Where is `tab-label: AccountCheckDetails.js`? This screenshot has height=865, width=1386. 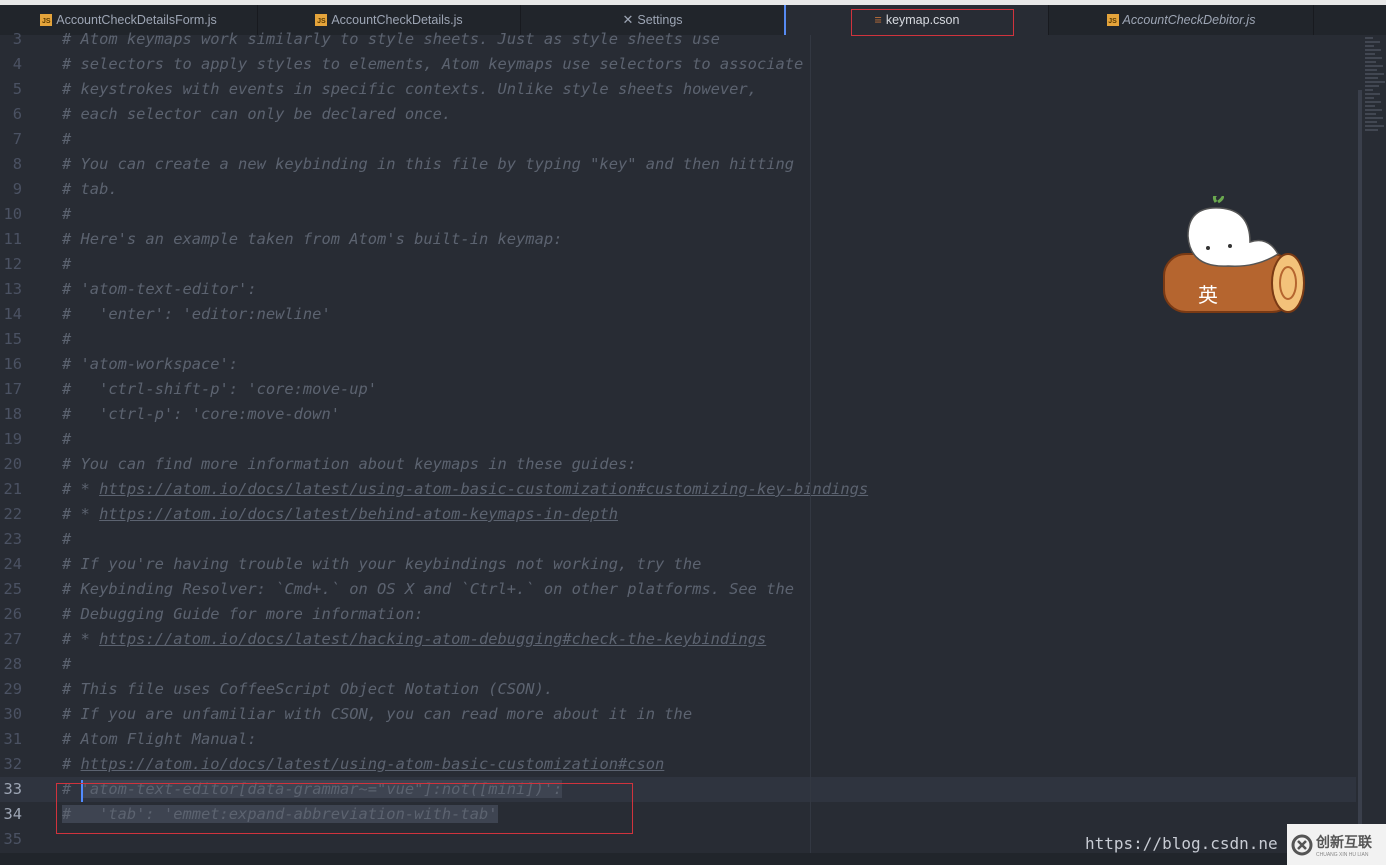 tab-label: AccountCheckDetails.js is located at coordinates (397, 20).